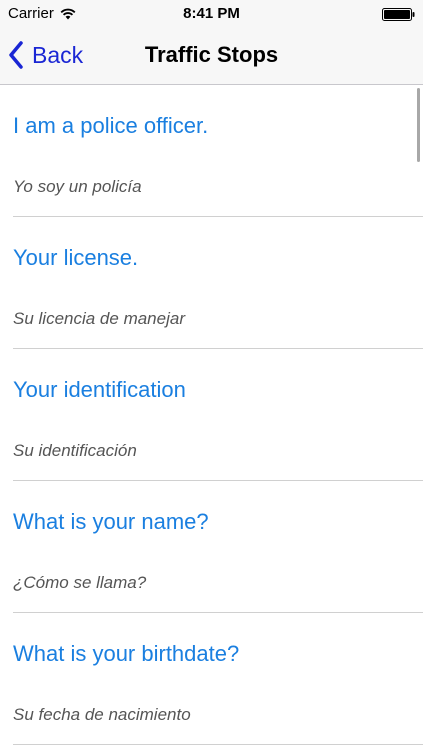 The width and height of the screenshot is (423, 750). I want to click on page-title: Traffic Stops, so click(211, 54).